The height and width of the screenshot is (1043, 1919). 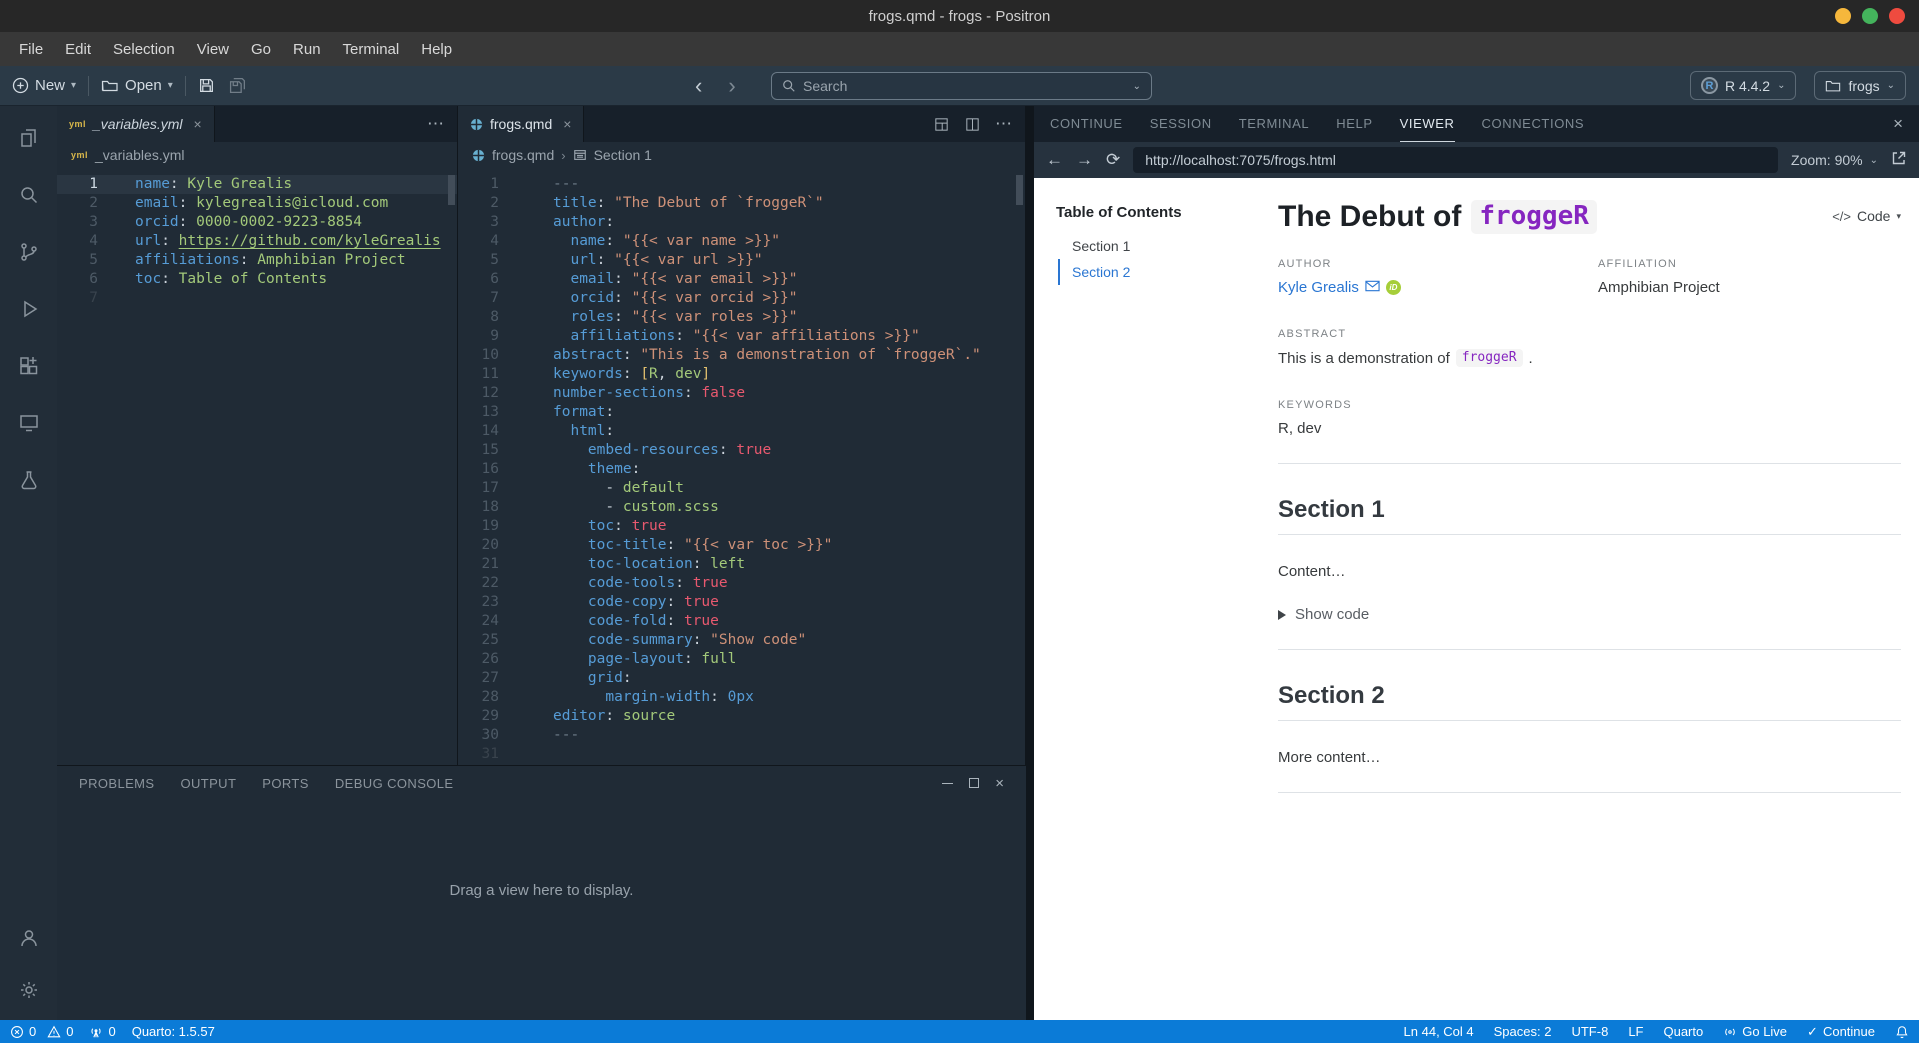 What do you see at coordinates (29, 138) in the screenshot?
I see `explorer-icon` at bounding box center [29, 138].